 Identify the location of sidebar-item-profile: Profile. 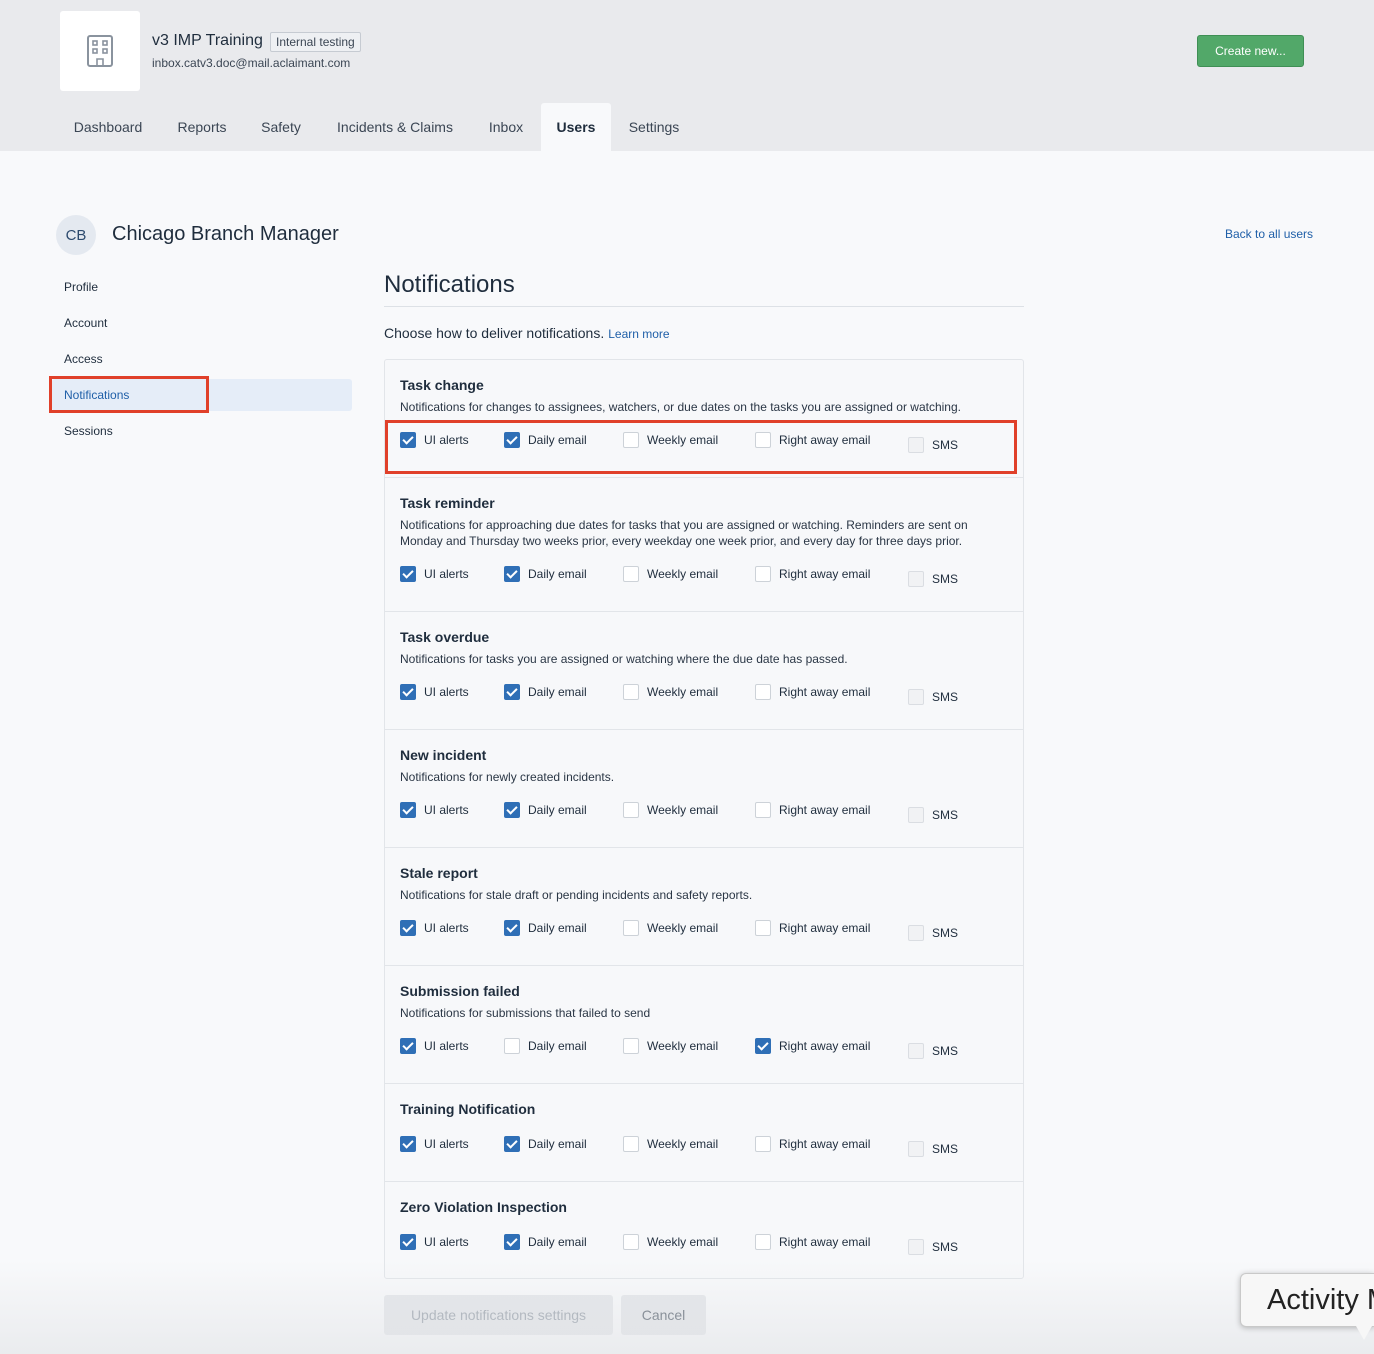
(81, 287).